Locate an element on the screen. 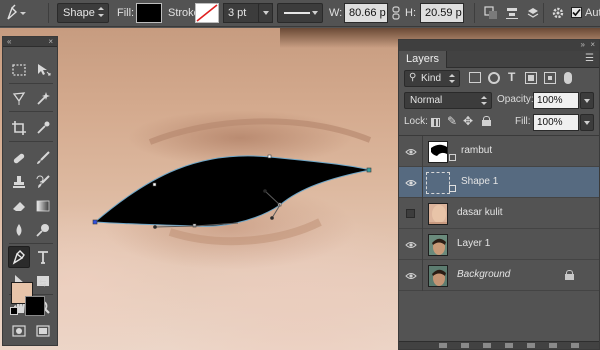  lasso-icon is located at coordinates (19, 98).